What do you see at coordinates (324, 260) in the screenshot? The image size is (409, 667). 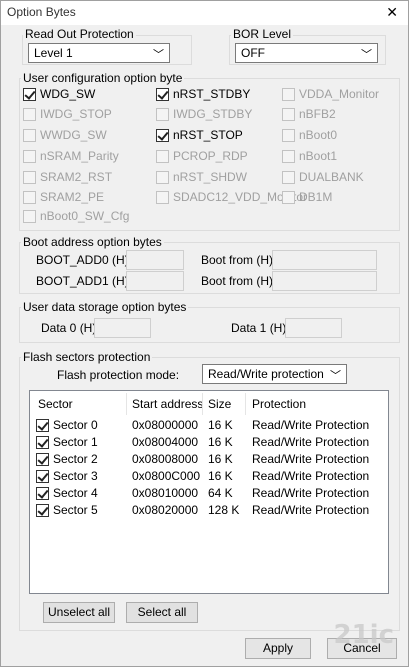 I see `boot-from-0-field` at bounding box center [324, 260].